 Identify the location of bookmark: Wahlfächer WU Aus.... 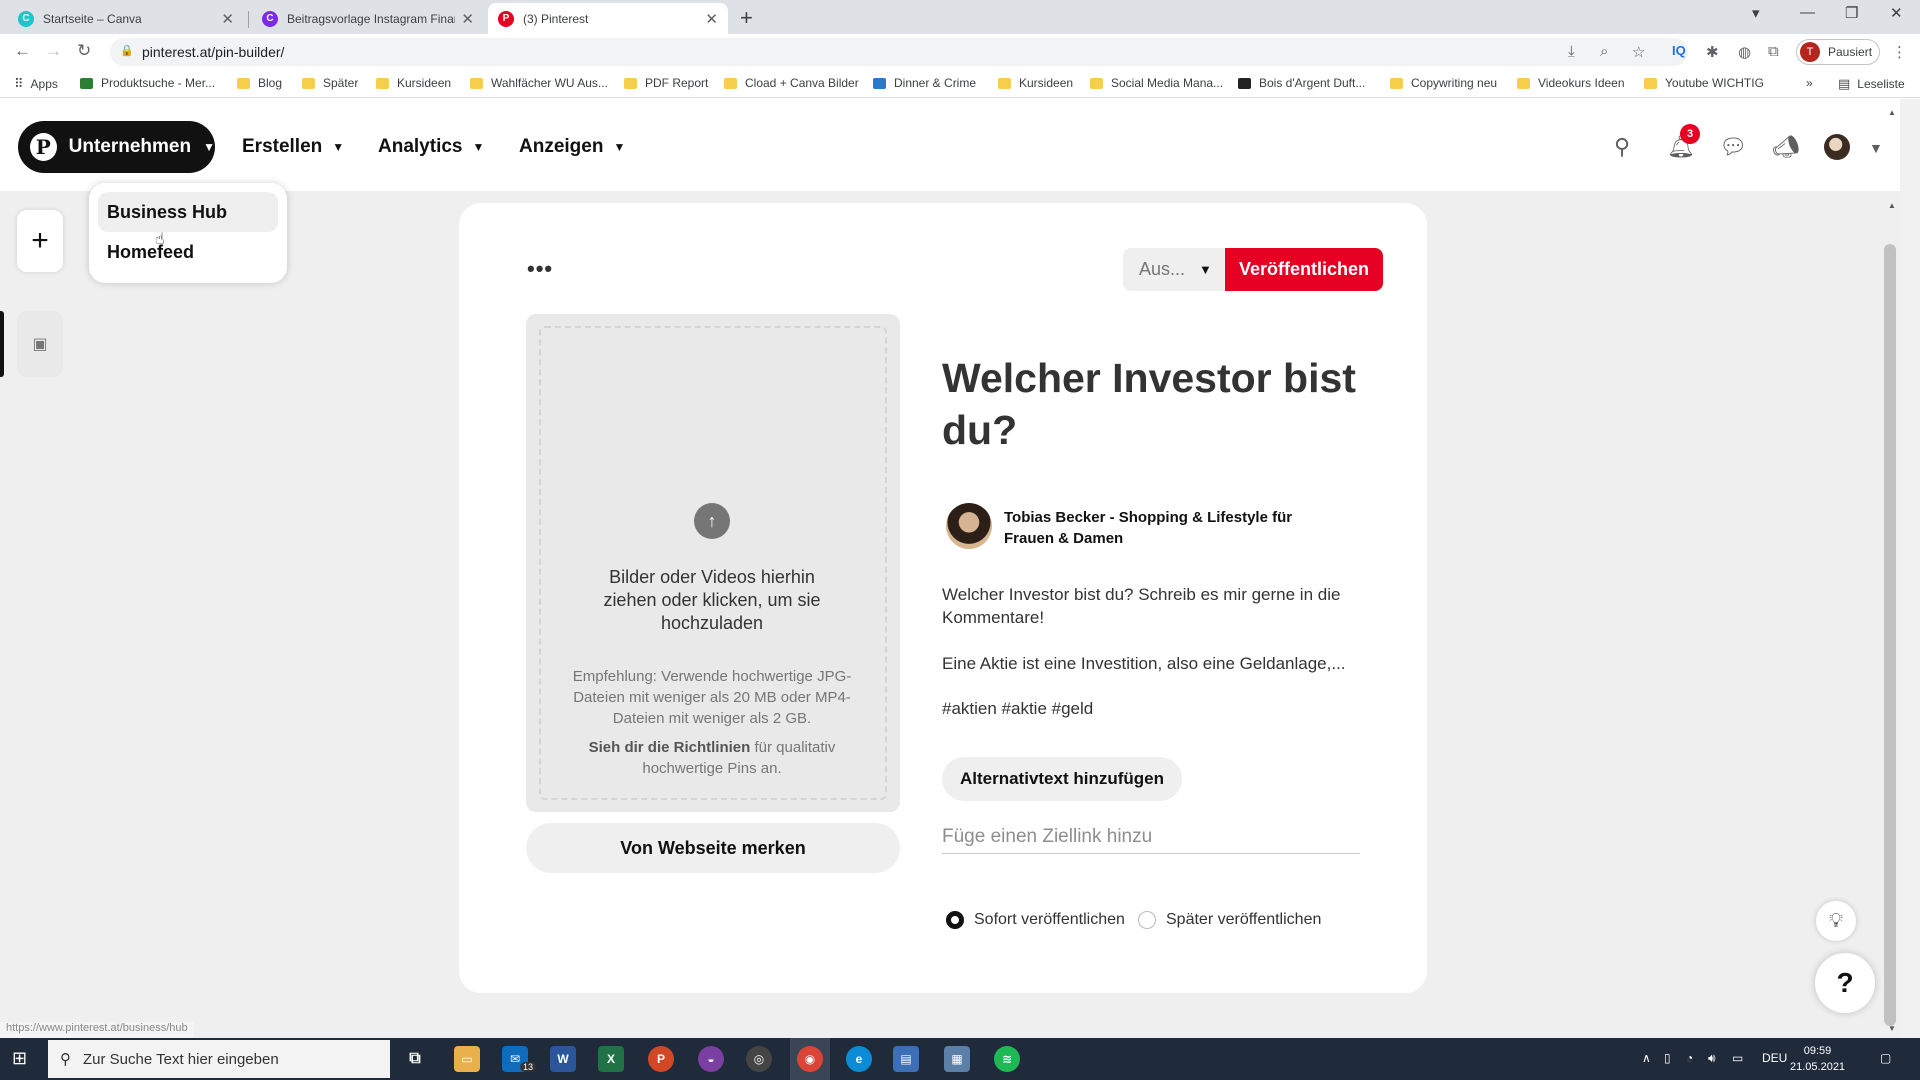
(539, 83).